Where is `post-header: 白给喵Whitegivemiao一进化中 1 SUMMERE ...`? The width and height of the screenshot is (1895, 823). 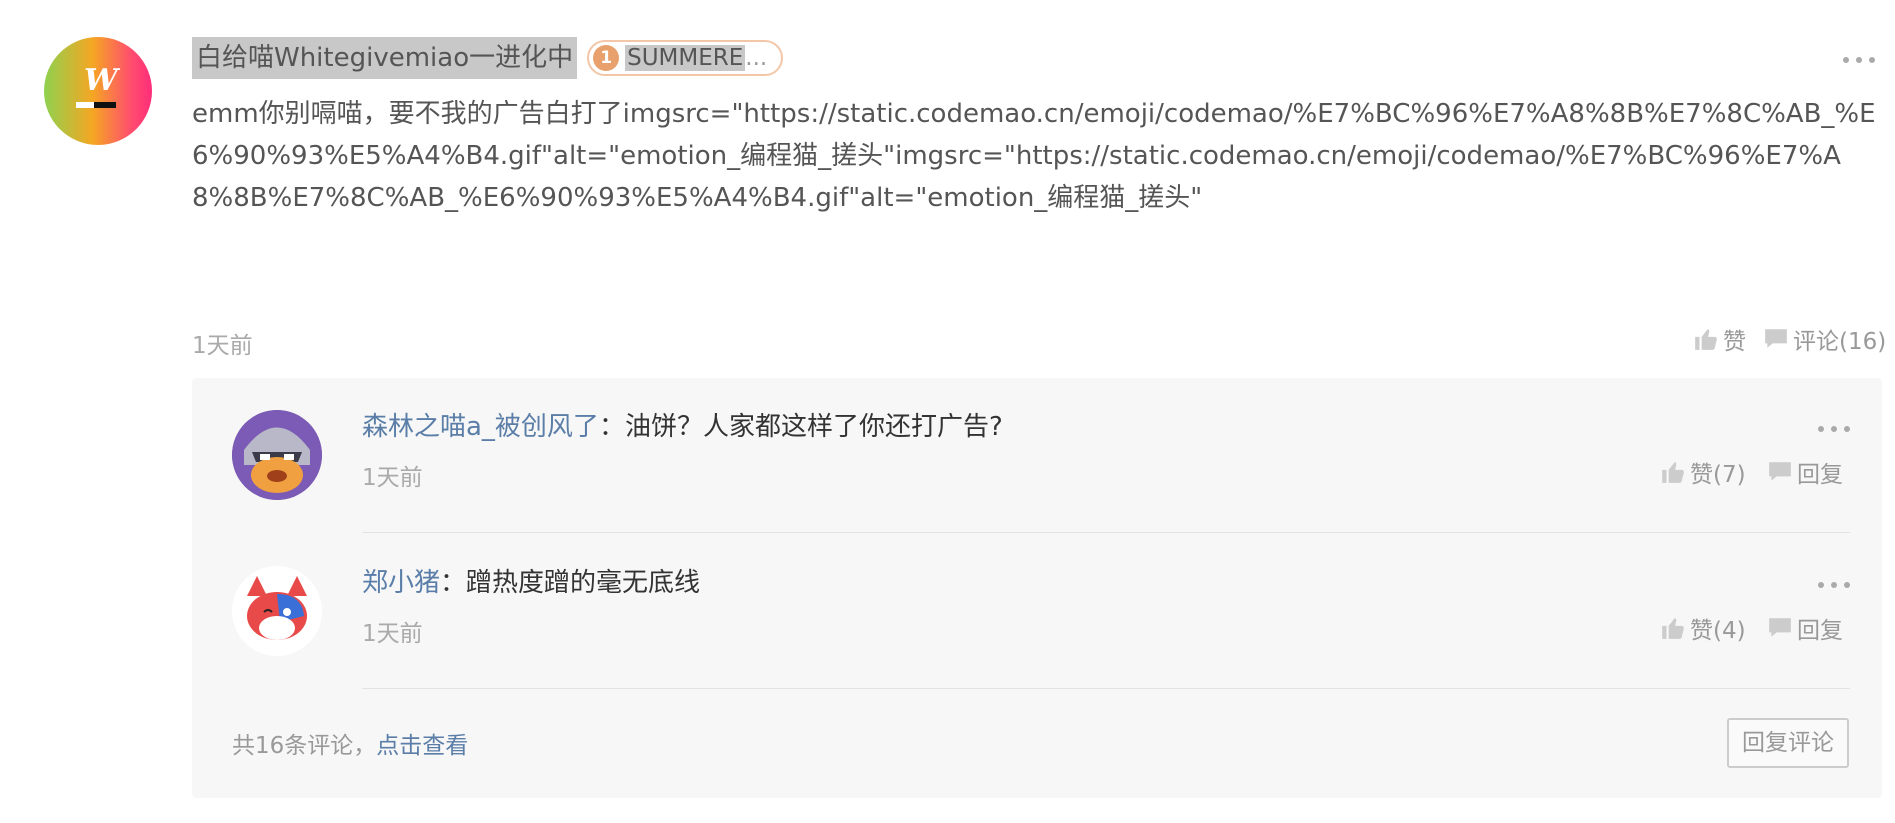
post-header: 白给喵Whitegivemiao一进化中 1 SUMMERE ... is located at coordinates (488, 58).